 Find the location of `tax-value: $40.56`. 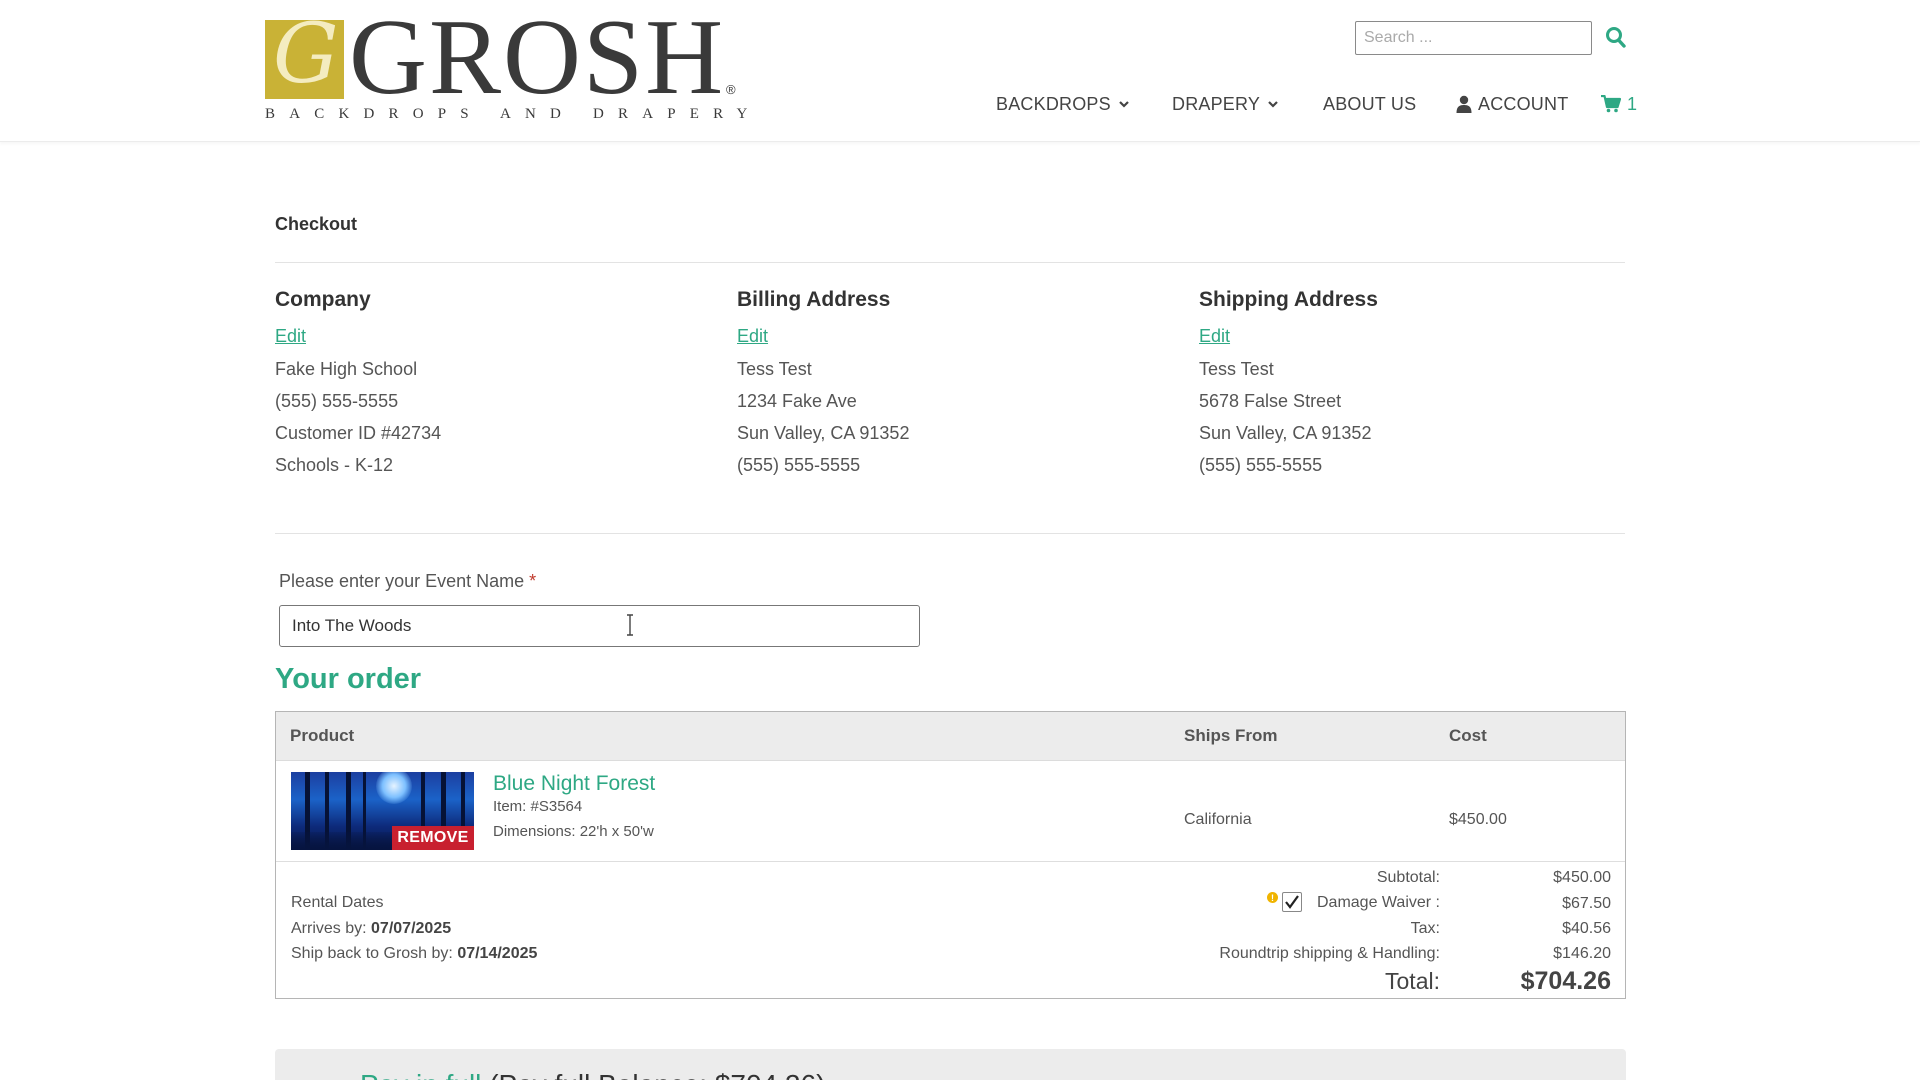

tax-value: $40.56 is located at coordinates (1586, 928).